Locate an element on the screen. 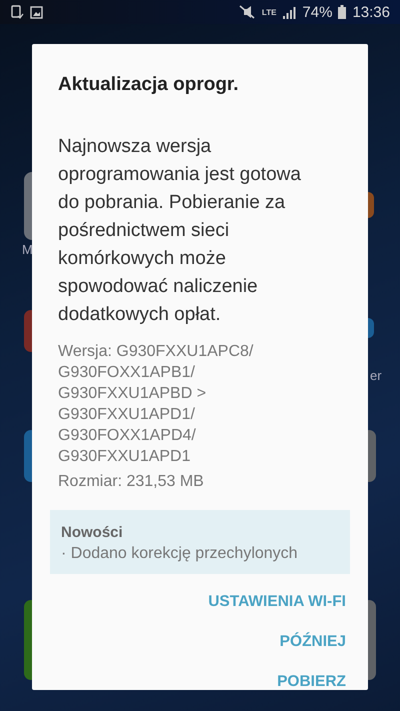 Image resolution: width=400 pixels, height=711 pixels. dialog-button: PÓŹNIEJ is located at coordinates (313, 642).